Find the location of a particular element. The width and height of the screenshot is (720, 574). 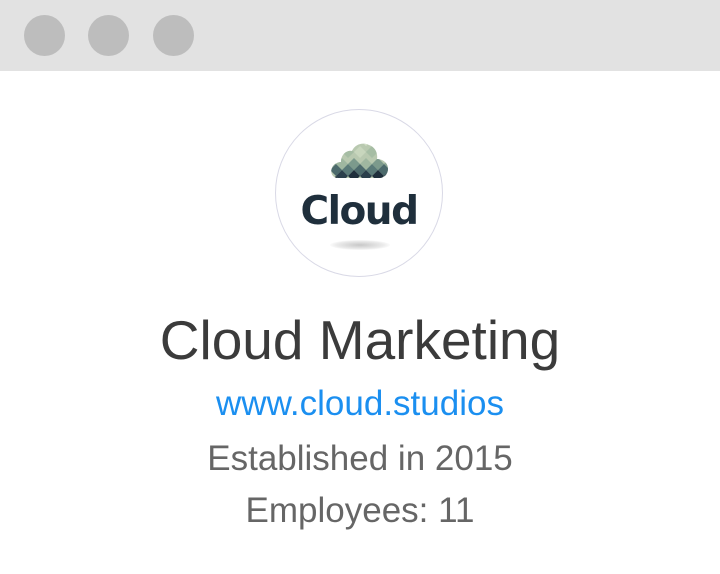

logo-shadow is located at coordinates (360, 245).